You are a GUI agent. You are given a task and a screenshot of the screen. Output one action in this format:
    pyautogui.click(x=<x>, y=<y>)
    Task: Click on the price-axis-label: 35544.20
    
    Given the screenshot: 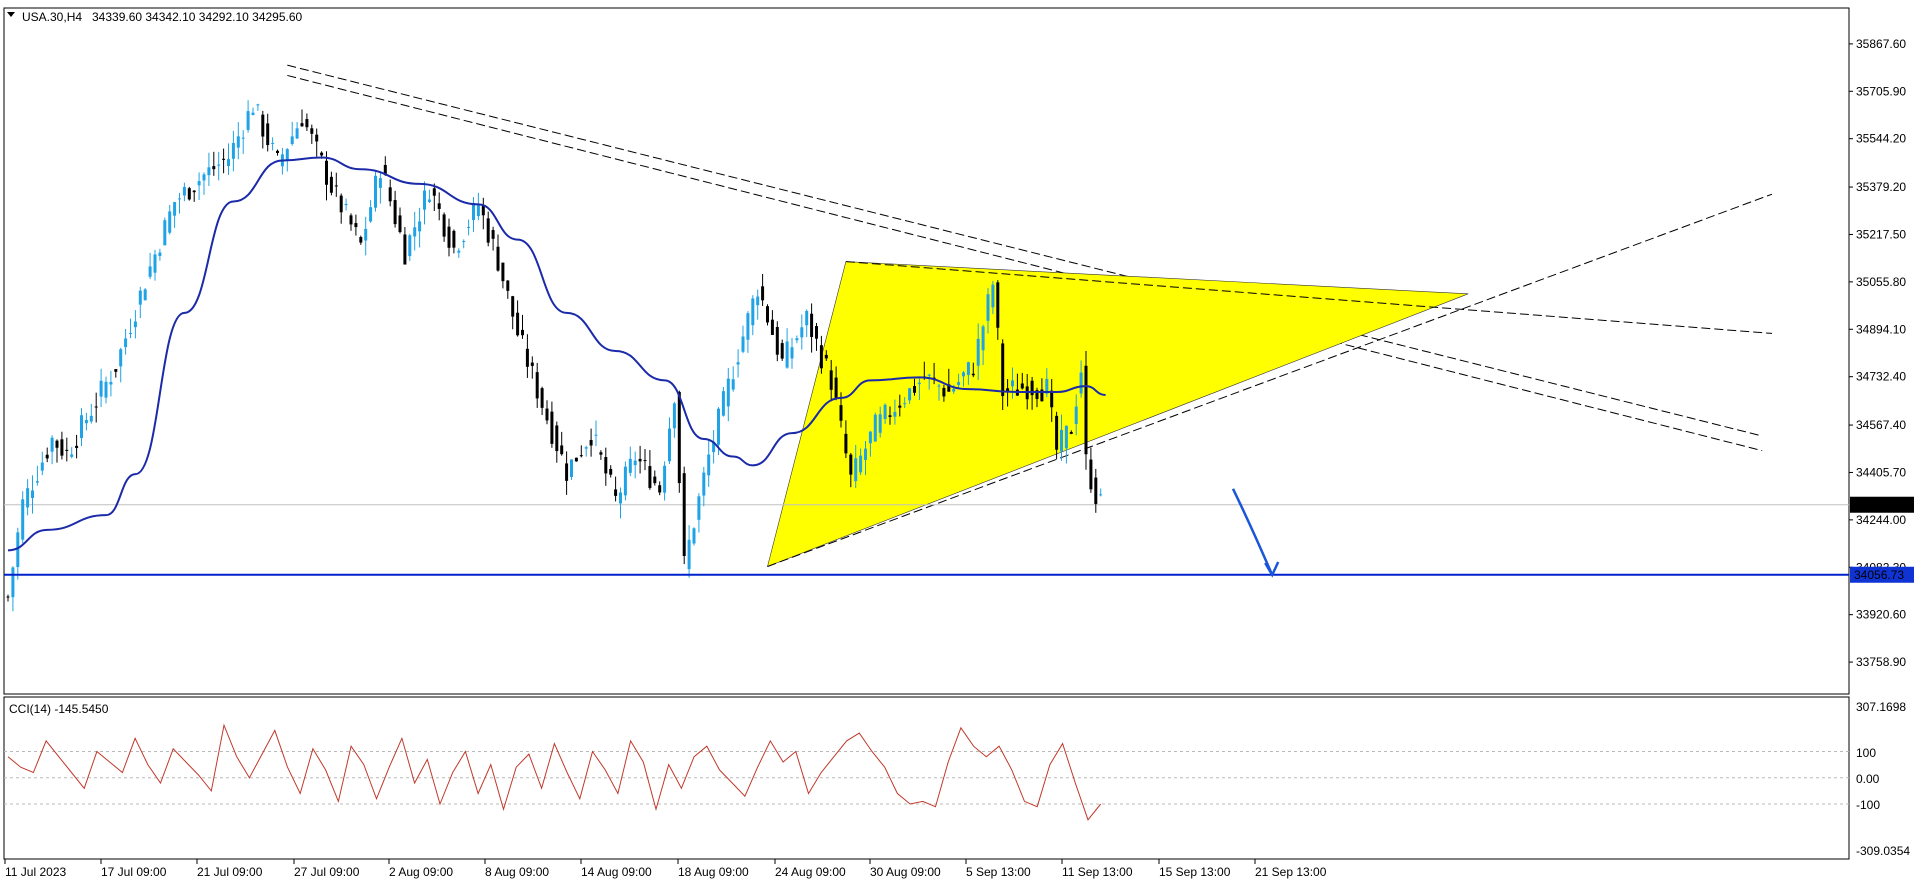 What is the action you would take?
    pyautogui.click(x=1881, y=139)
    